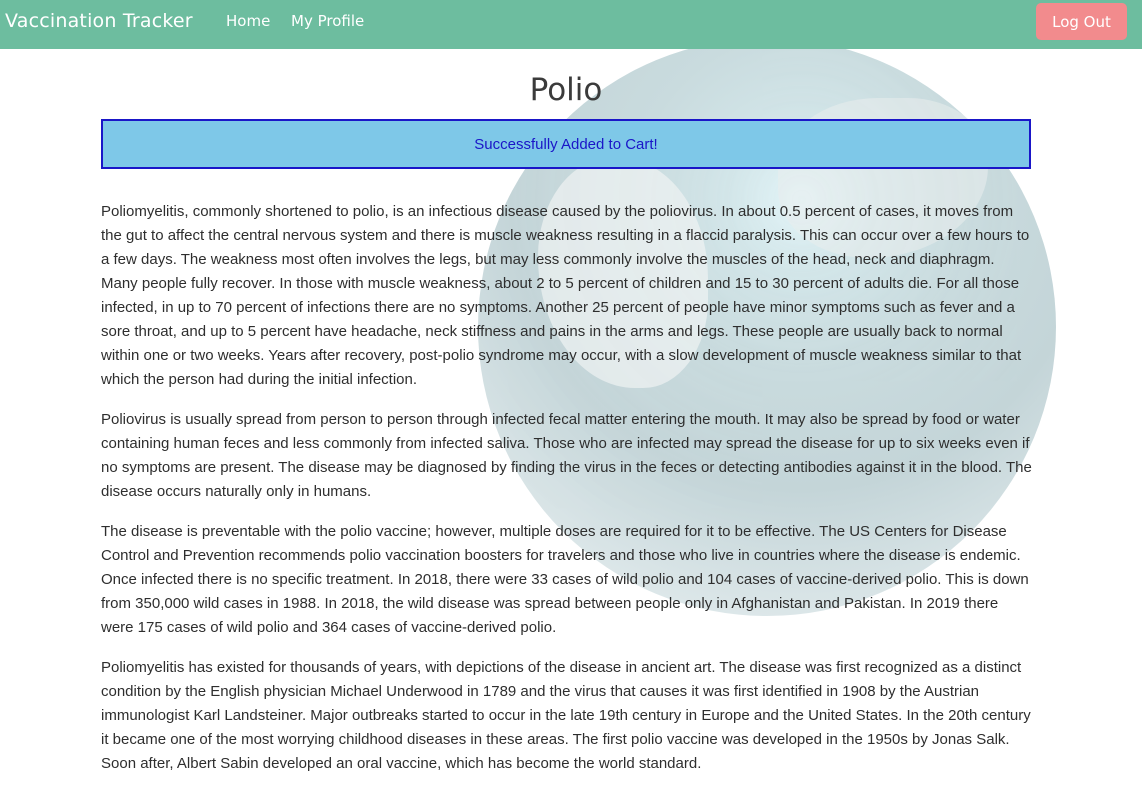  What do you see at coordinates (327, 21) in the screenshot?
I see `nav-link-my-profile: My Profile` at bounding box center [327, 21].